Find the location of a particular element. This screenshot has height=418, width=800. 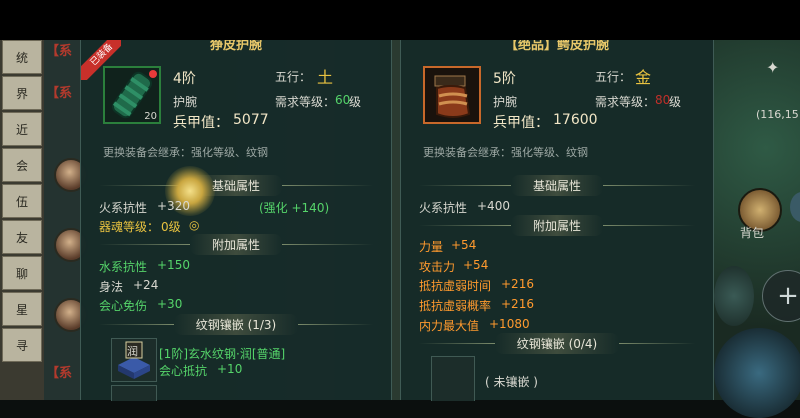

socket-item-name: [1阶]玄水纹钢·润[普通] is located at coordinates (222, 354).